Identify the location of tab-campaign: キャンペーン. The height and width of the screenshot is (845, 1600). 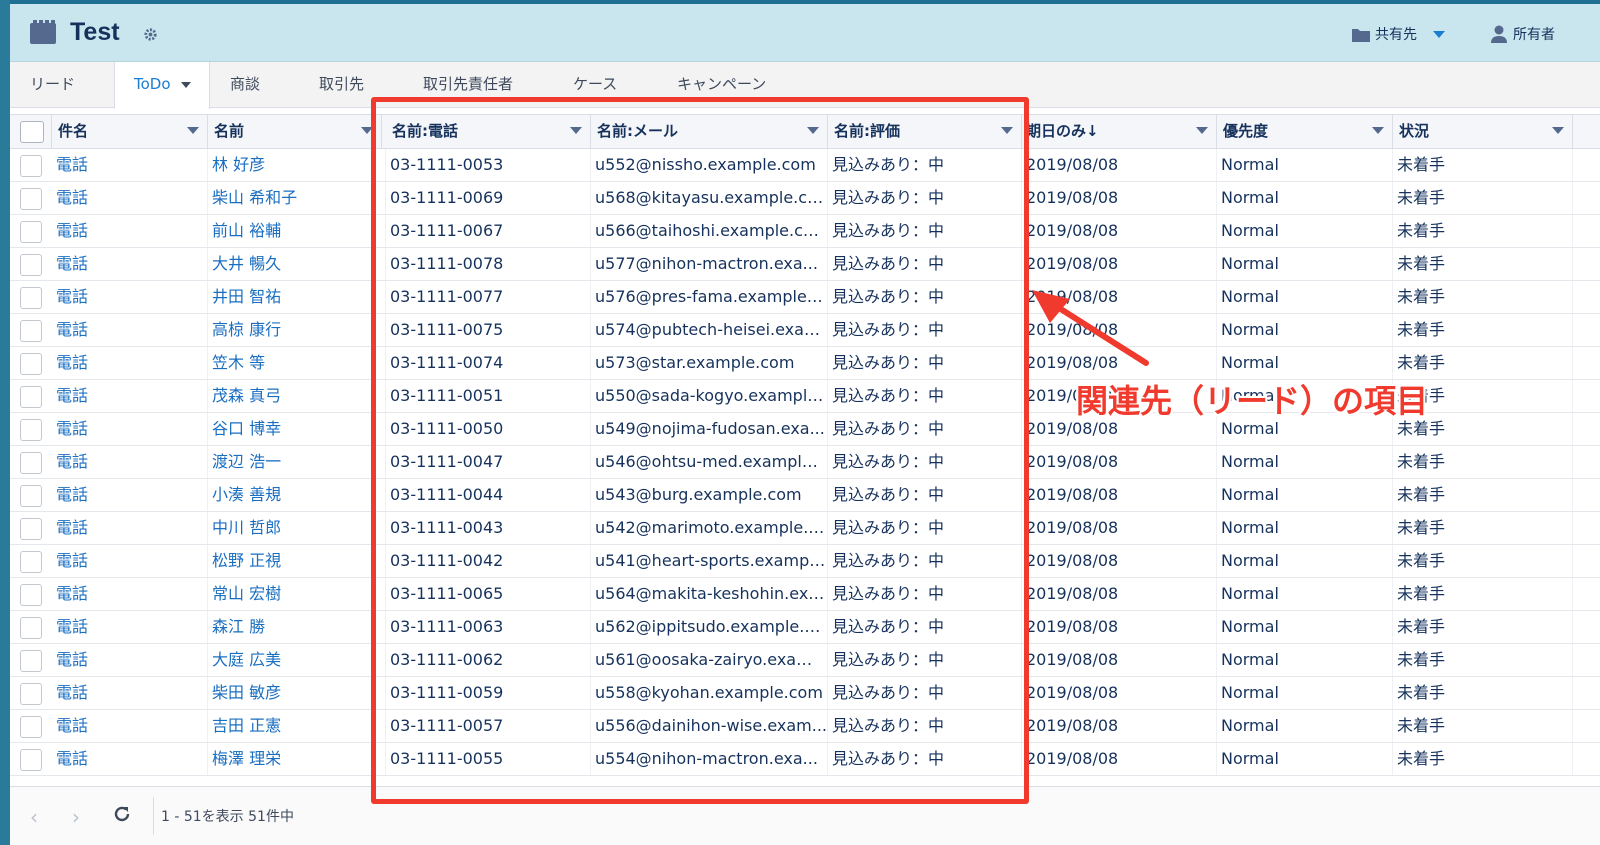
(721, 85).